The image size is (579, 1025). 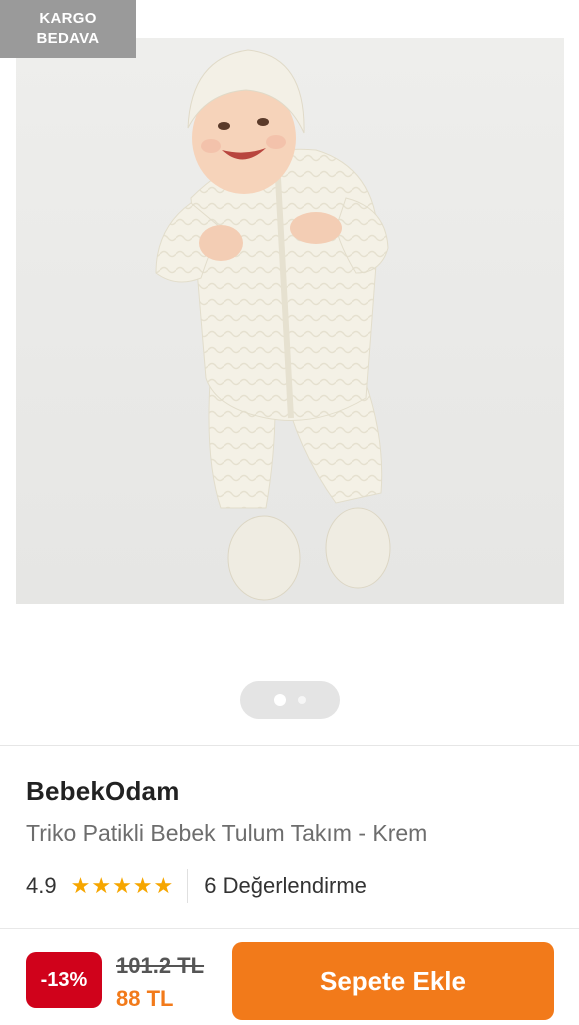 I want to click on rating-stars: ★ ★ ★ ★ ★, so click(x=122, y=886).